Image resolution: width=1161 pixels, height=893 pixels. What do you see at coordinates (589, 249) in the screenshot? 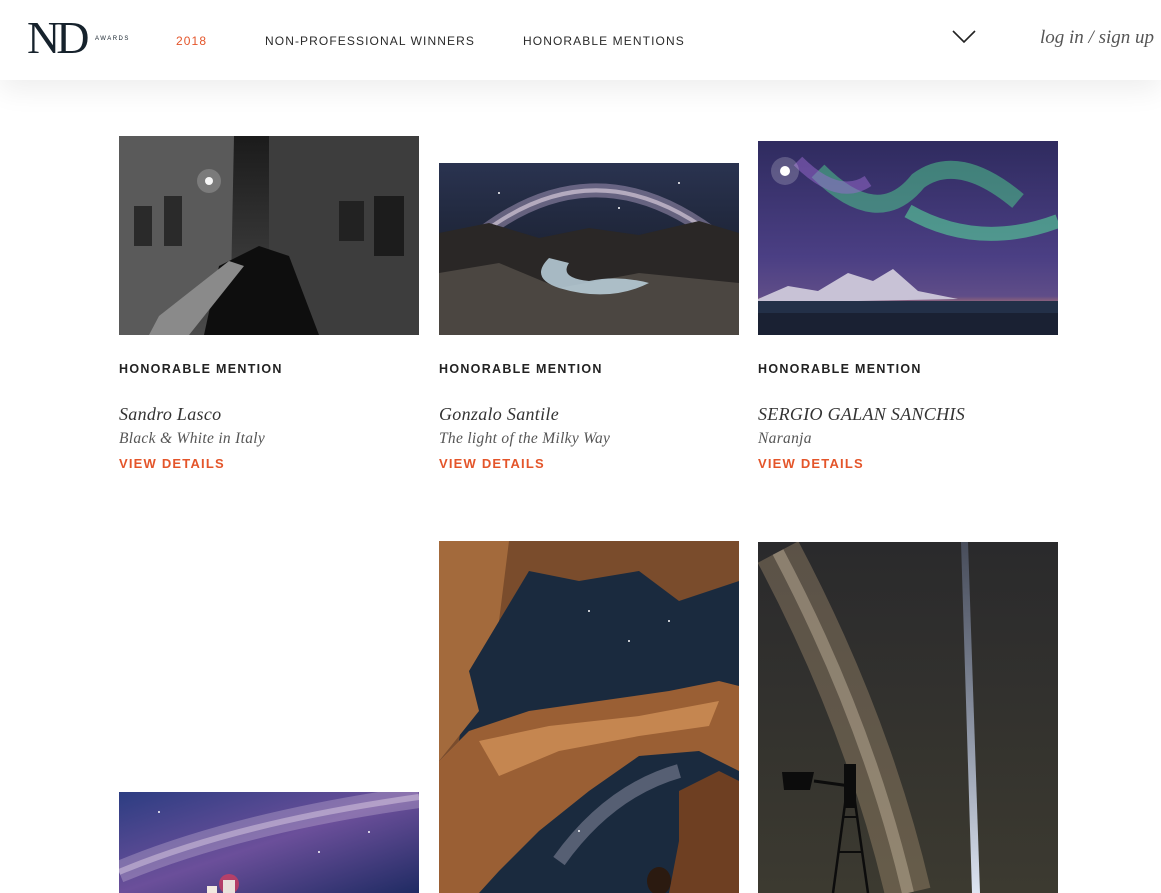
I see `photo-light-milky-way` at bounding box center [589, 249].